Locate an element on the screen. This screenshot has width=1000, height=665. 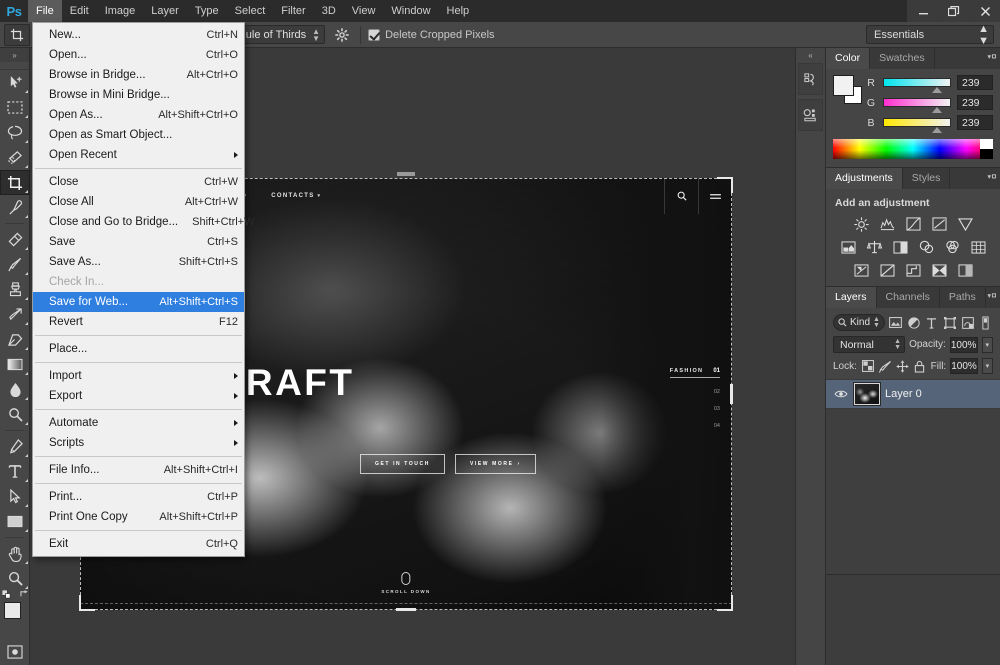
channel-slider-b is located at coordinates (917, 125).